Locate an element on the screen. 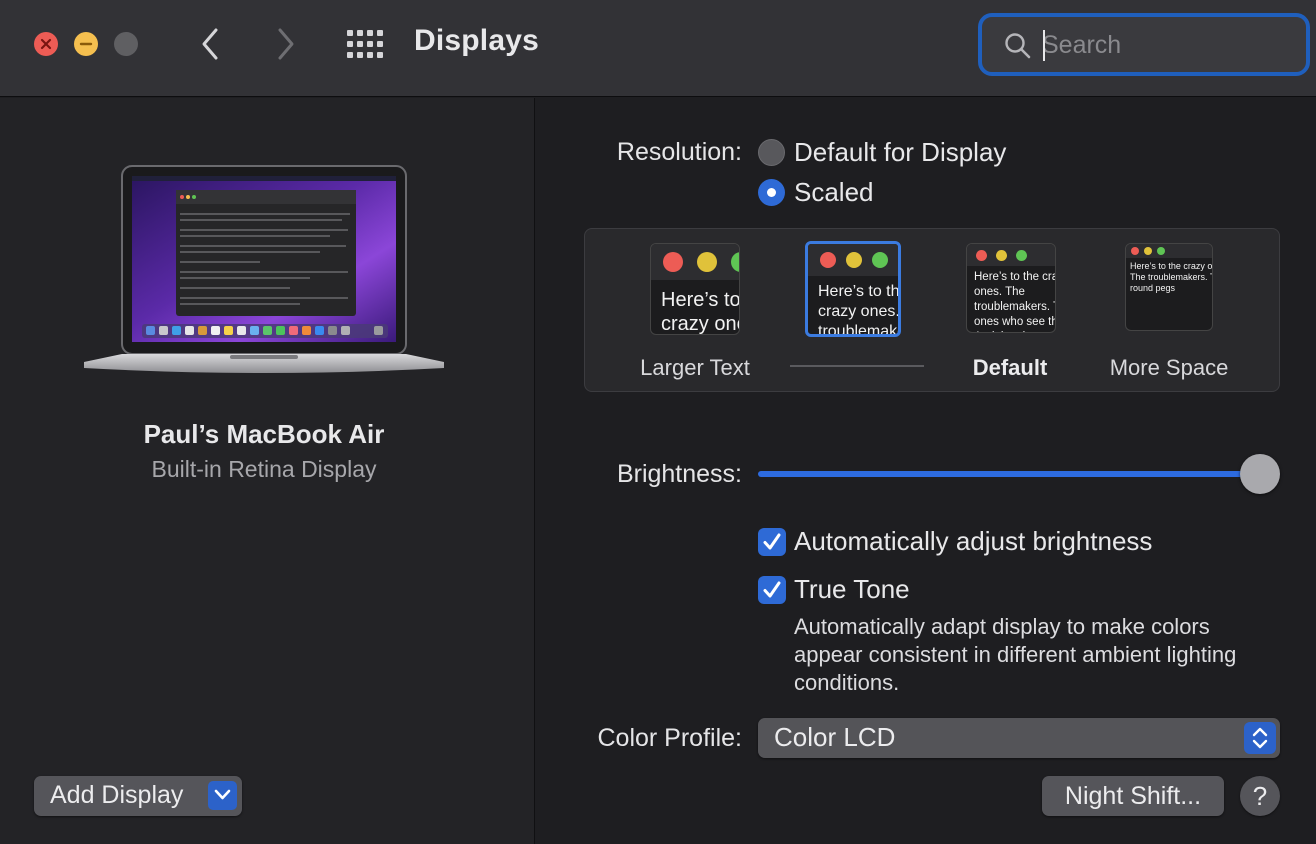 The width and height of the screenshot is (1316, 844). true-tone-checkbox is located at coordinates (772, 590).